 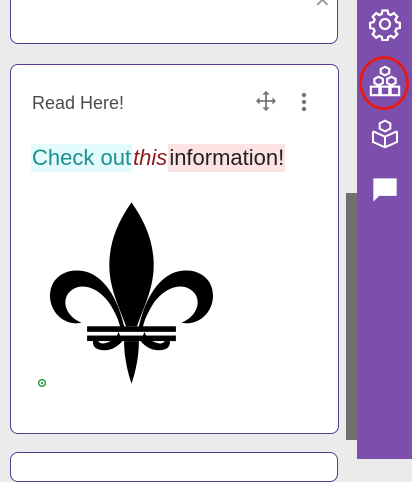 What do you see at coordinates (174, 467) in the screenshot?
I see `card-next` at bounding box center [174, 467].